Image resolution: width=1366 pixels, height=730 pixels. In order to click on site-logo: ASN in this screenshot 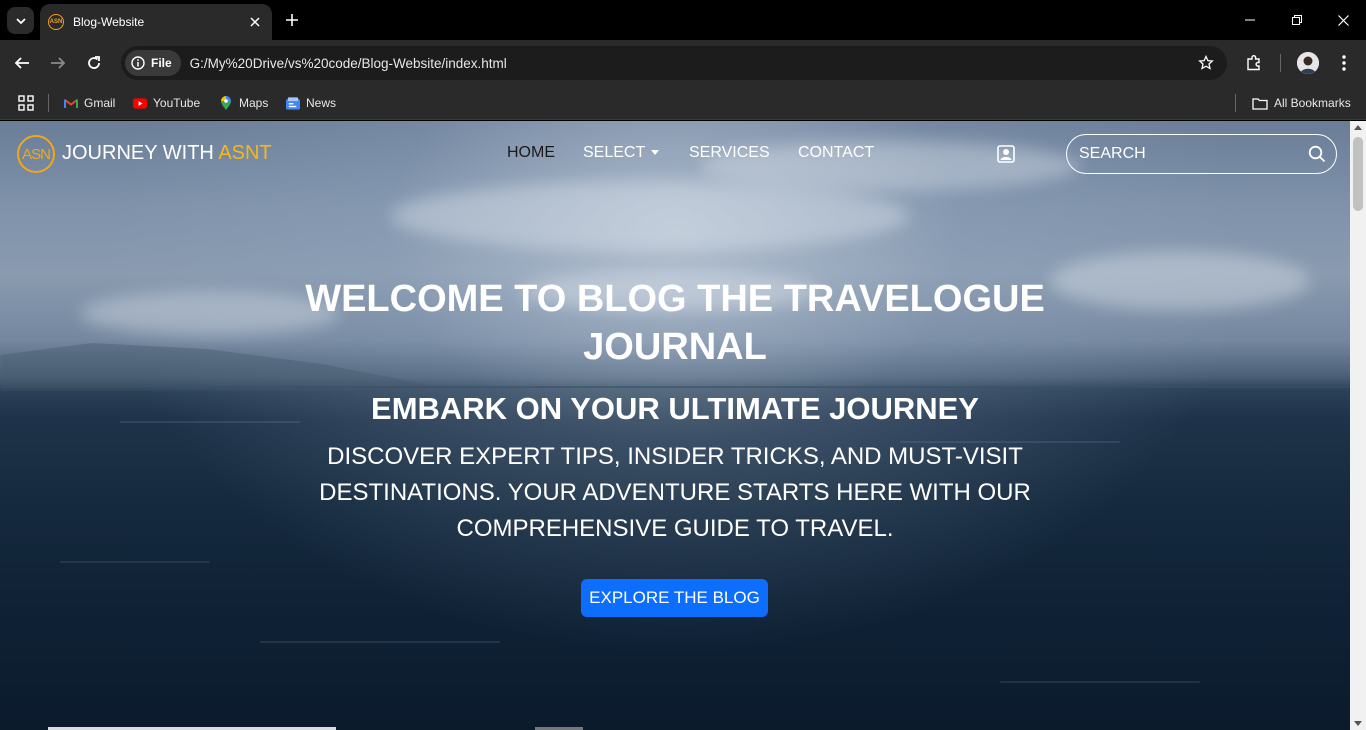, I will do `click(36, 154)`.